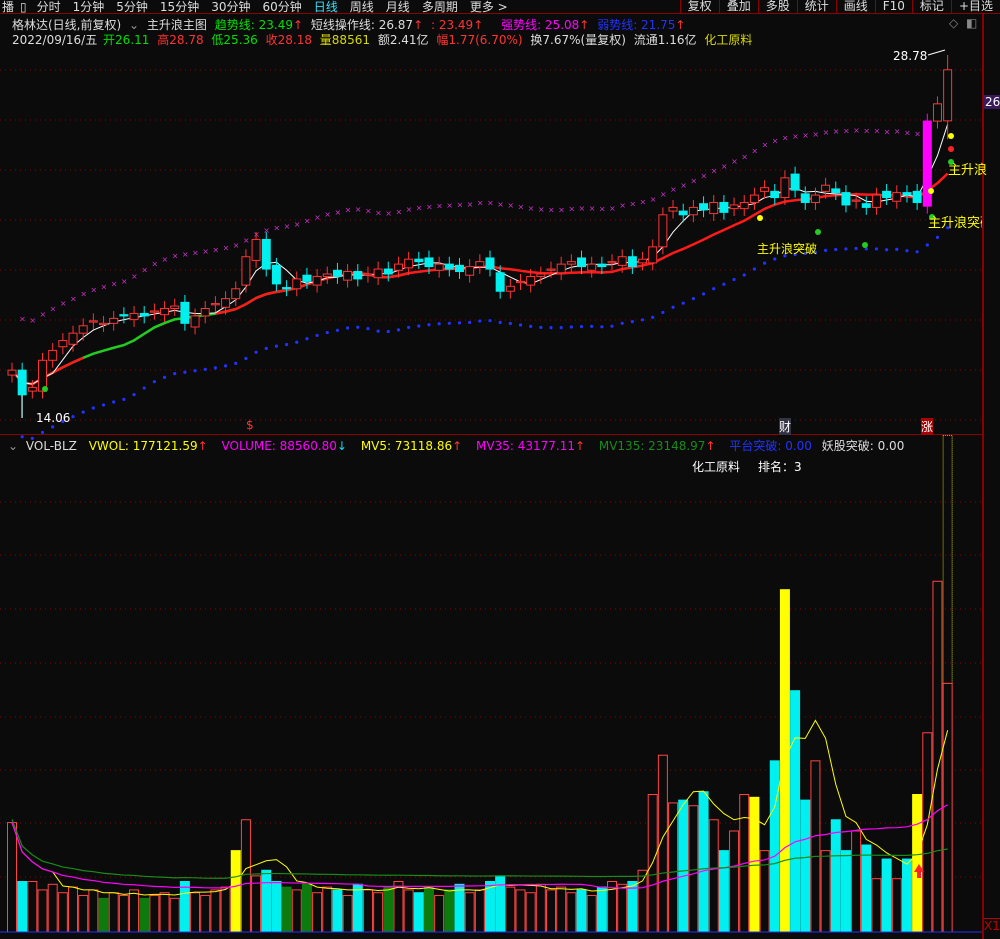 The height and width of the screenshot is (939, 1000). Describe the element at coordinates (51, 446) in the screenshot. I see `volume-indicator-name: VOL-BLZ` at that location.